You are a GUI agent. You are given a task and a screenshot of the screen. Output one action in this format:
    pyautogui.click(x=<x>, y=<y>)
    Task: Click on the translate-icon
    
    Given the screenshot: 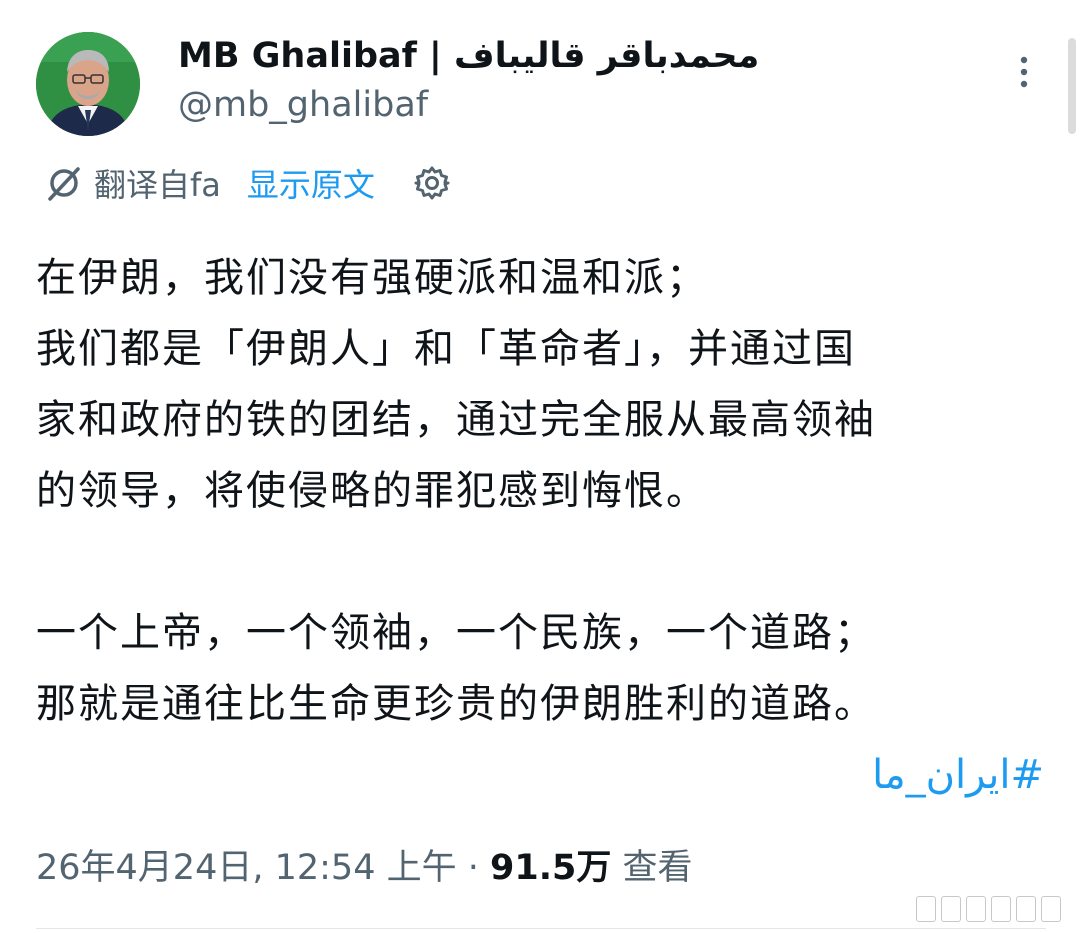 What is the action you would take?
    pyautogui.click(x=64, y=184)
    